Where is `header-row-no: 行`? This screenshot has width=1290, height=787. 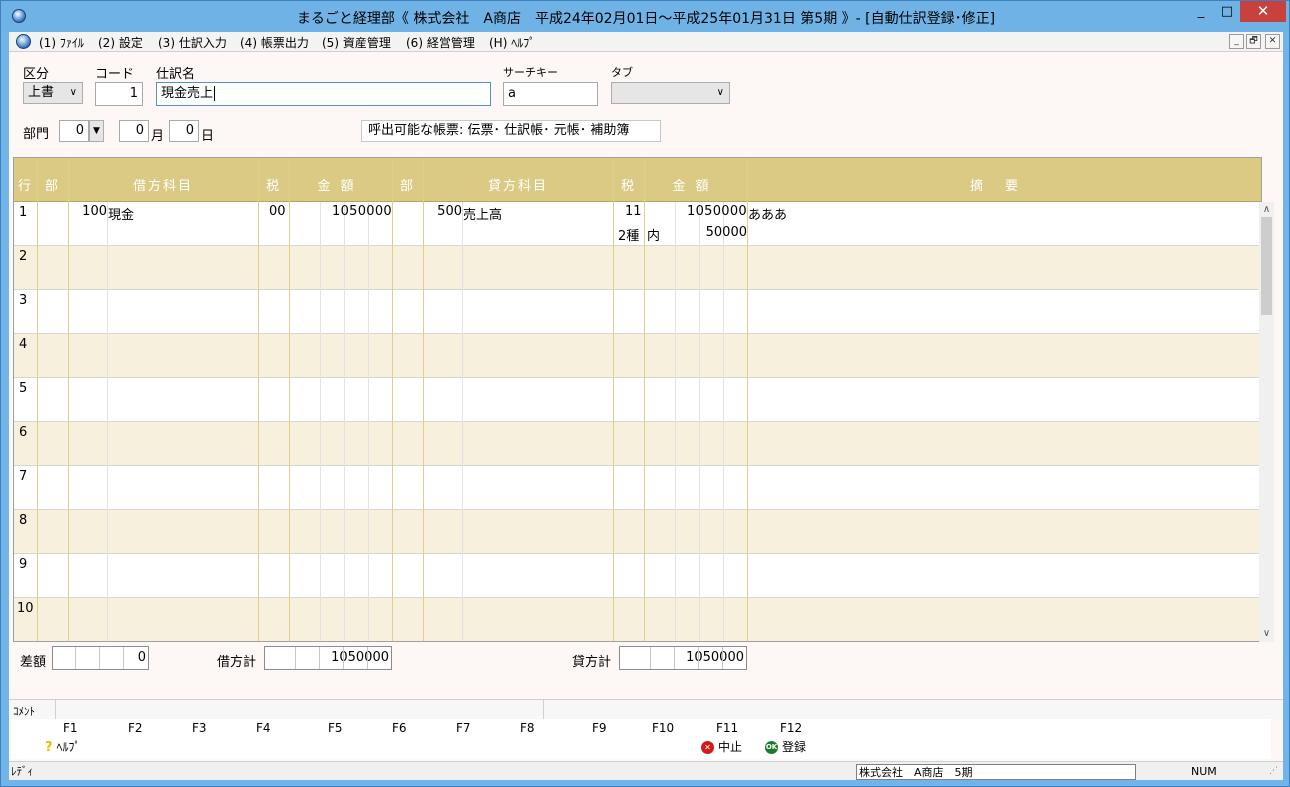 header-row-no: 行 is located at coordinates (25, 186).